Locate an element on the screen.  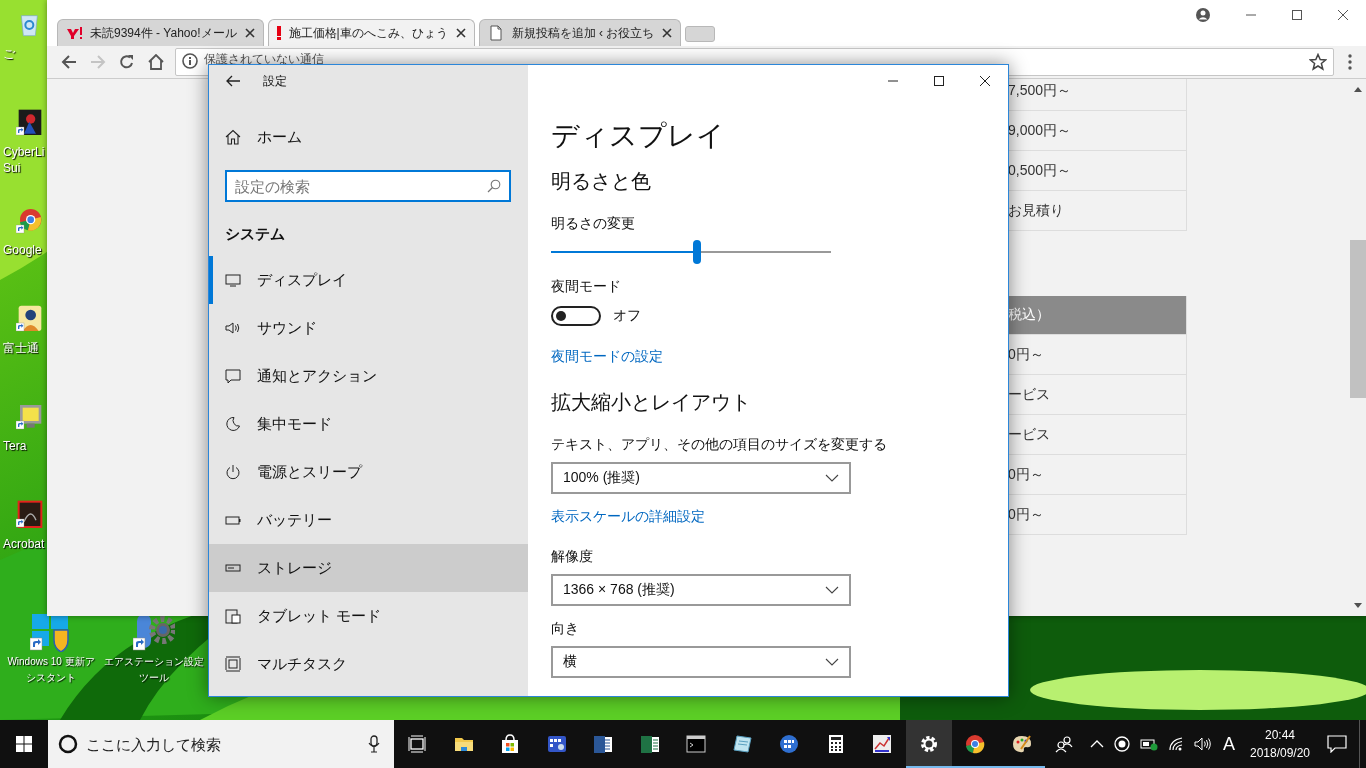
input-mode-indicator: A is located at coordinates (1229, 744).